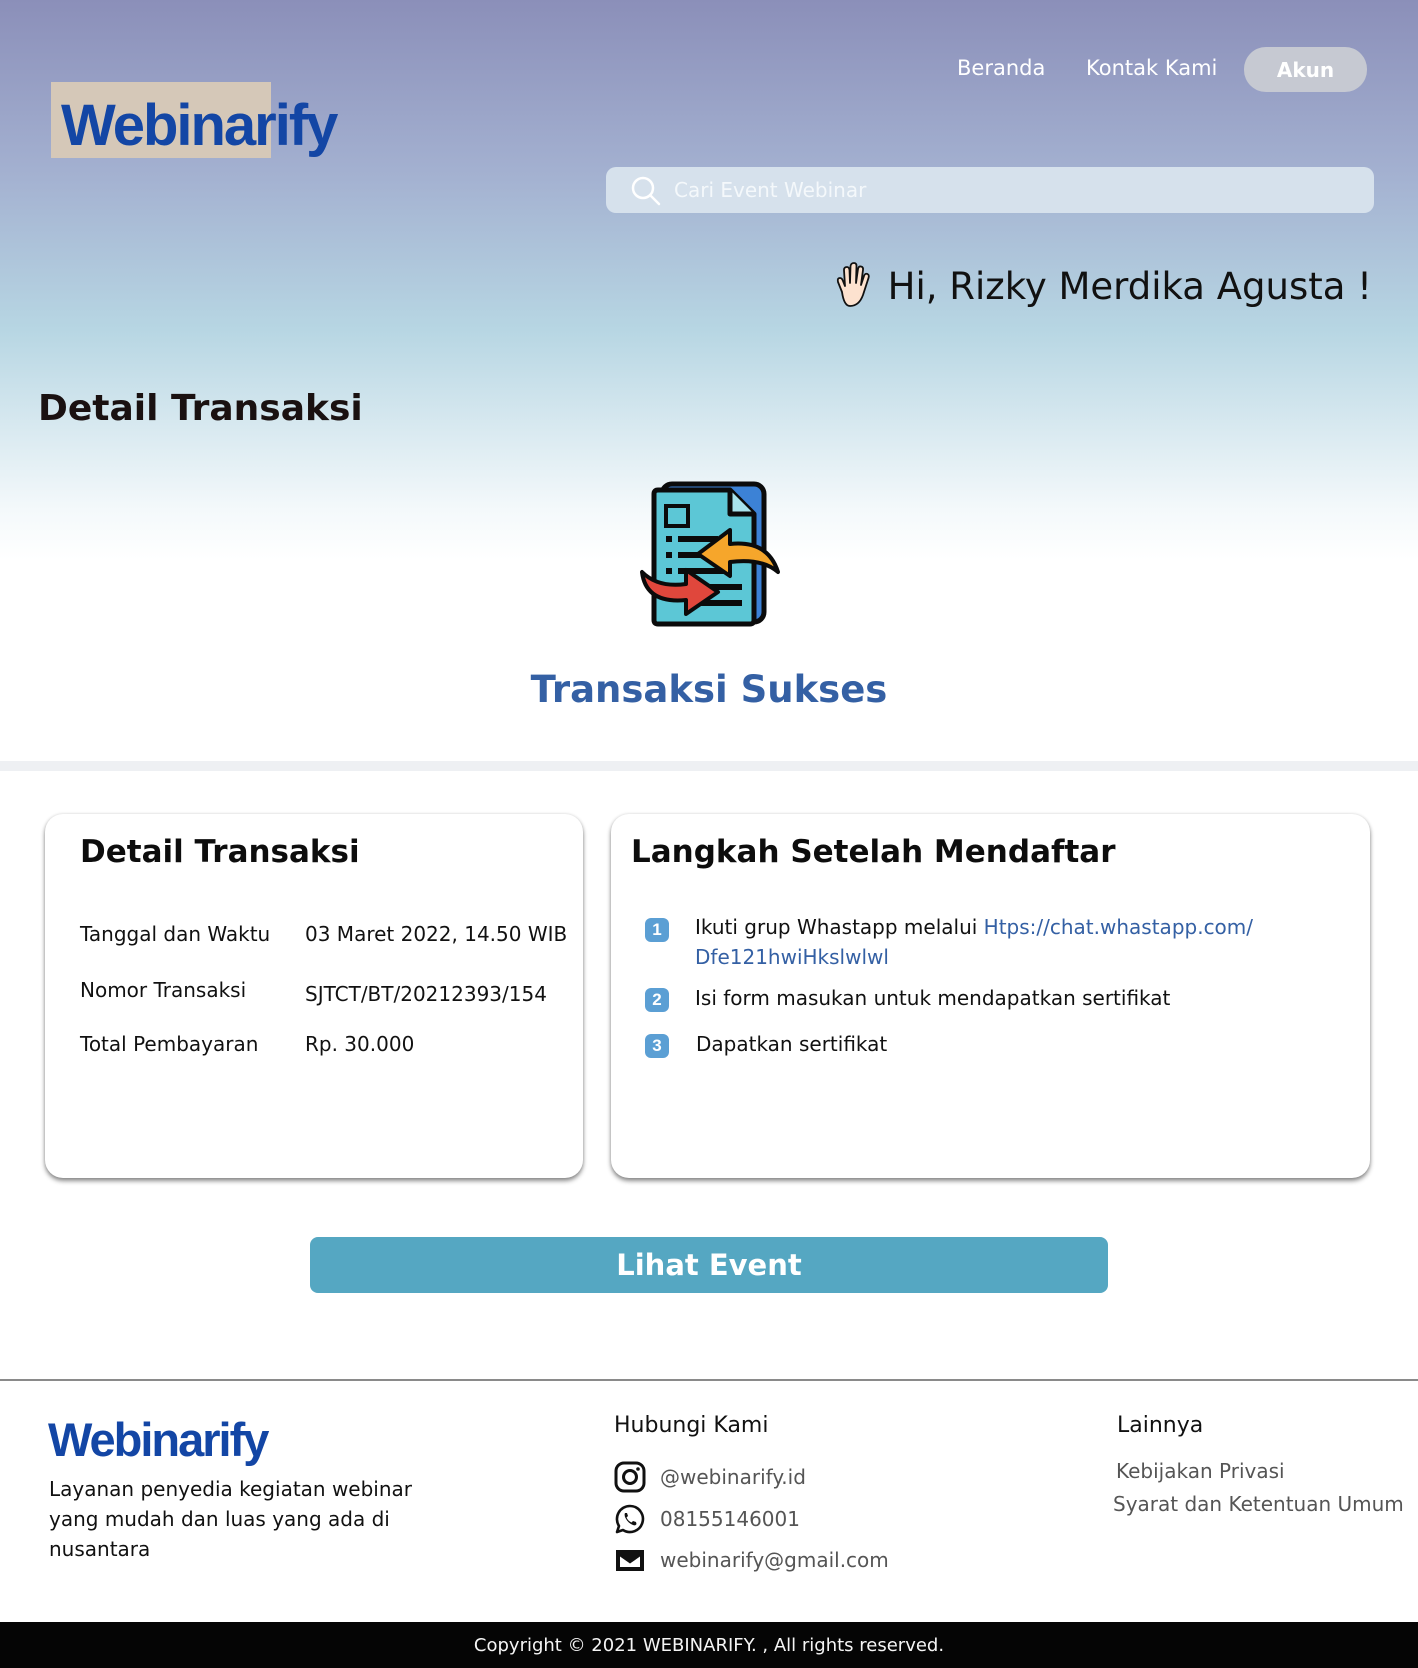 The width and height of the screenshot is (1418, 1668). I want to click on instagram-contact: @webinarify.id, so click(710, 1477).